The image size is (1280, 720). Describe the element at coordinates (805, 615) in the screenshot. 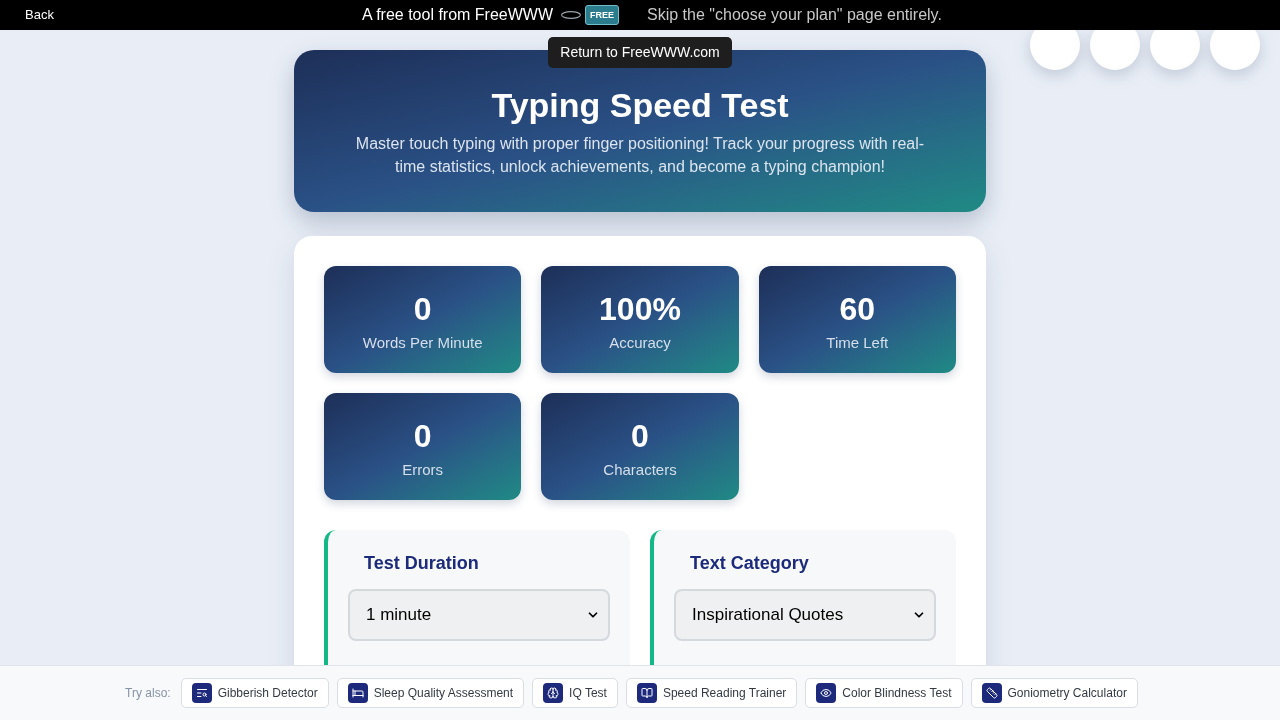

I see `dropdown-select: Inspirational Quotes` at that location.